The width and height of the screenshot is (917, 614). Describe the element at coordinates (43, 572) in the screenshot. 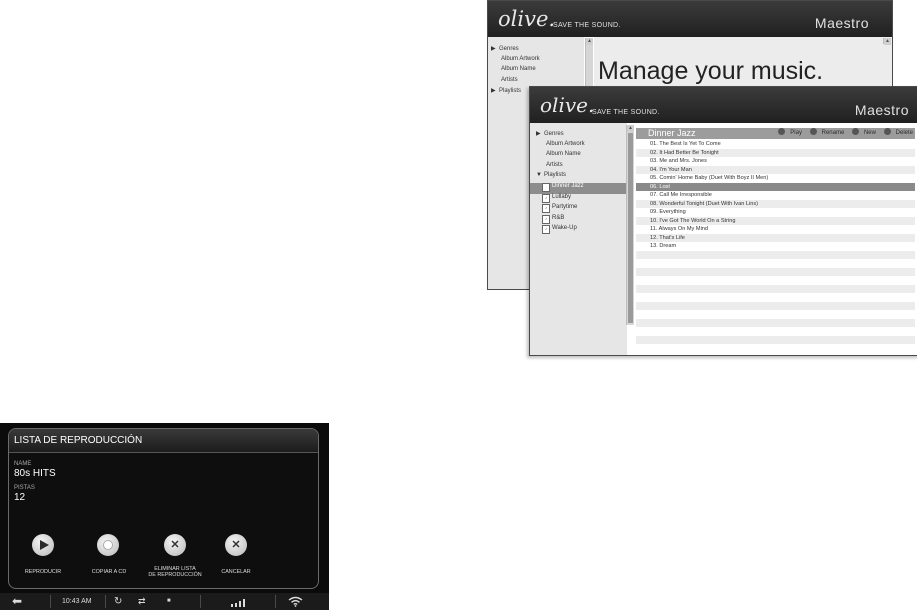

I see `play-label: REPRODUCIR` at that location.